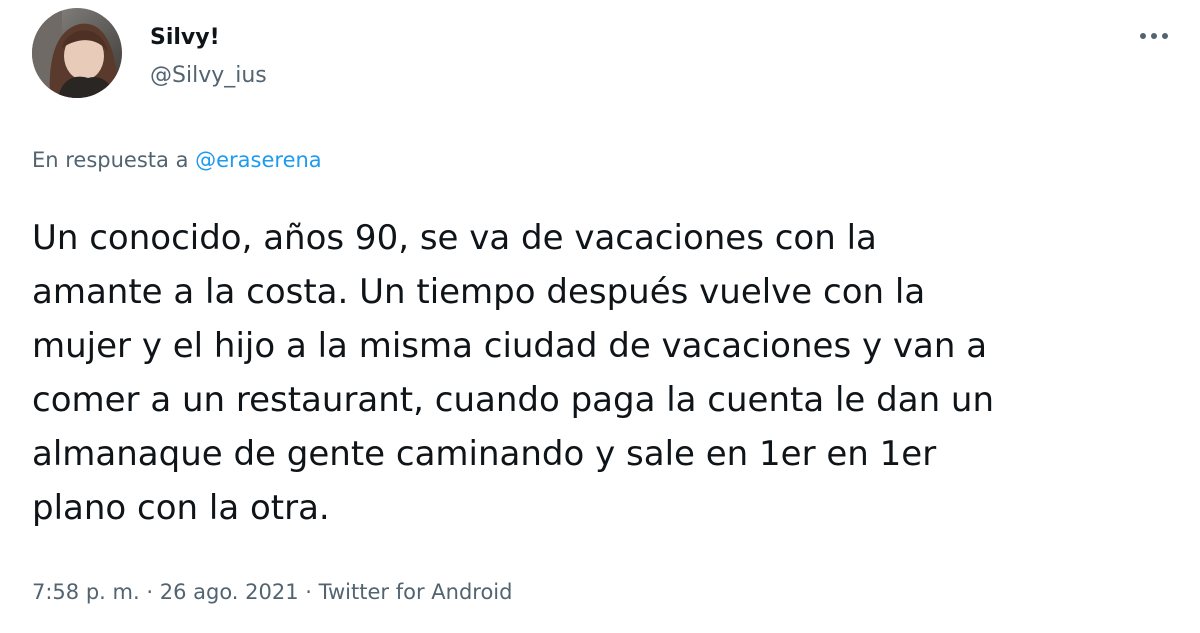 The height and width of the screenshot is (633, 1200). I want to click on user-handle: @Silvy_ius, so click(208, 76).